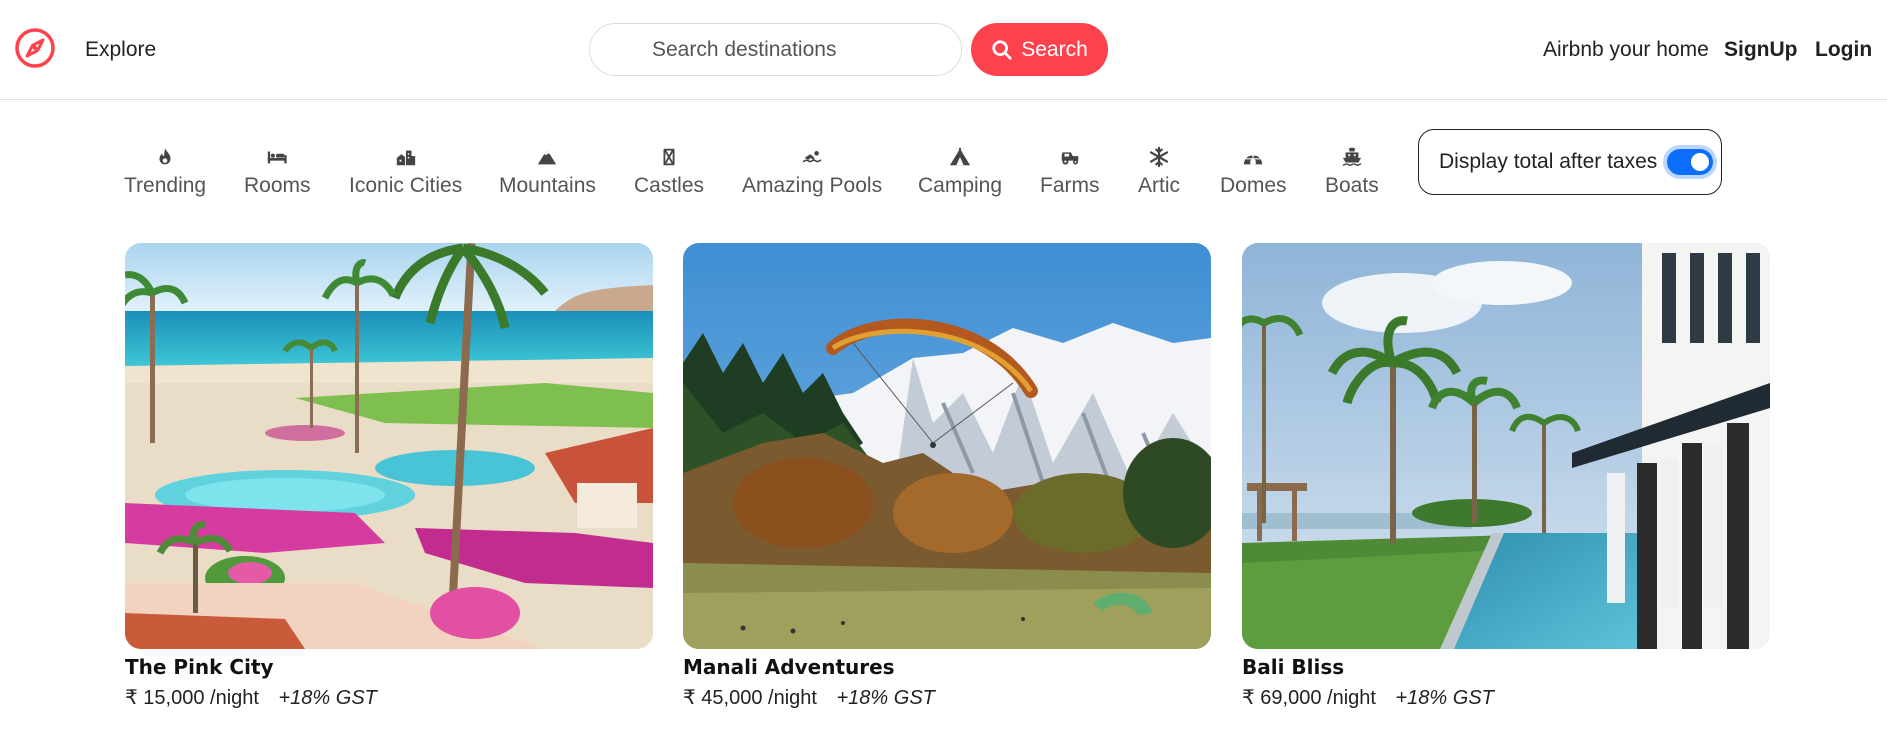 The height and width of the screenshot is (732, 1887). I want to click on castle-icon, so click(669, 157).